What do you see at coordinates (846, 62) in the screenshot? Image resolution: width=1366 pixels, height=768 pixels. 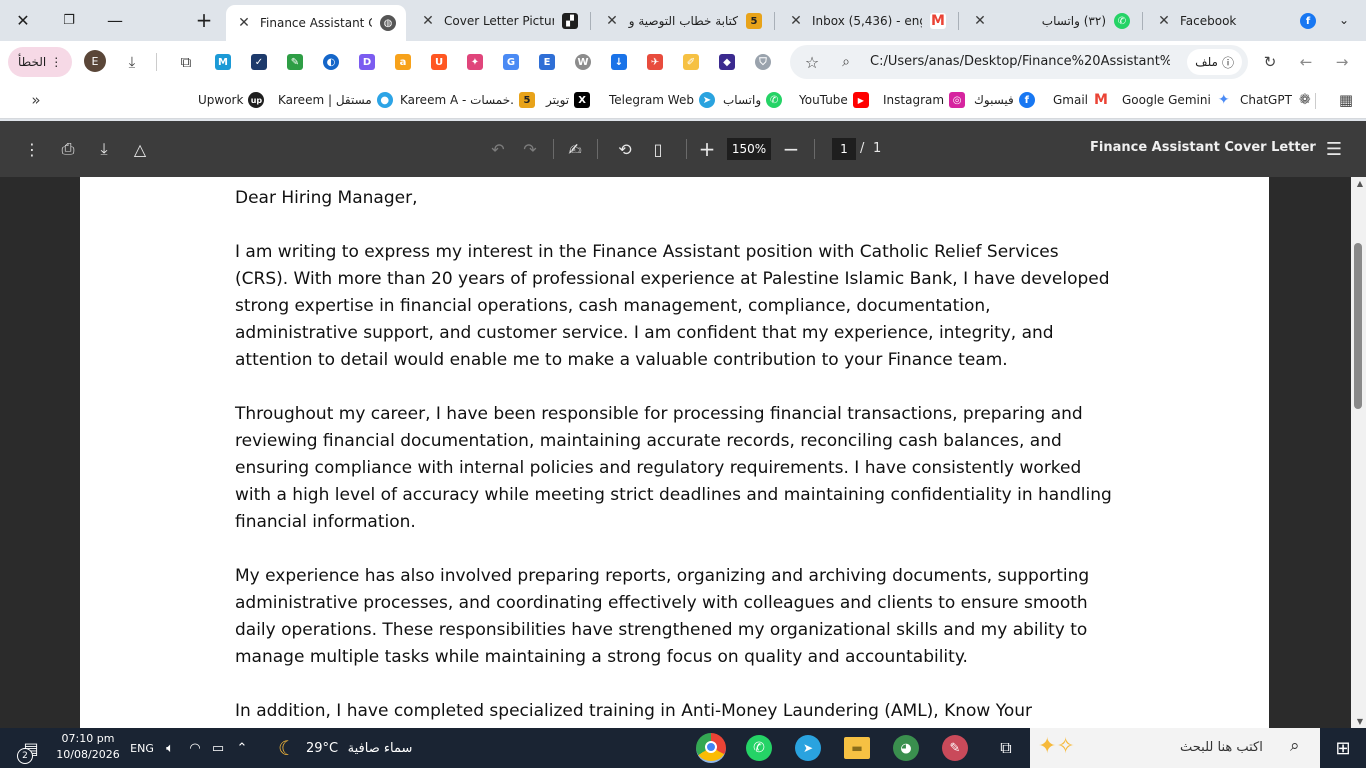 I see `zoom-icon: ⌕` at bounding box center [846, 62].